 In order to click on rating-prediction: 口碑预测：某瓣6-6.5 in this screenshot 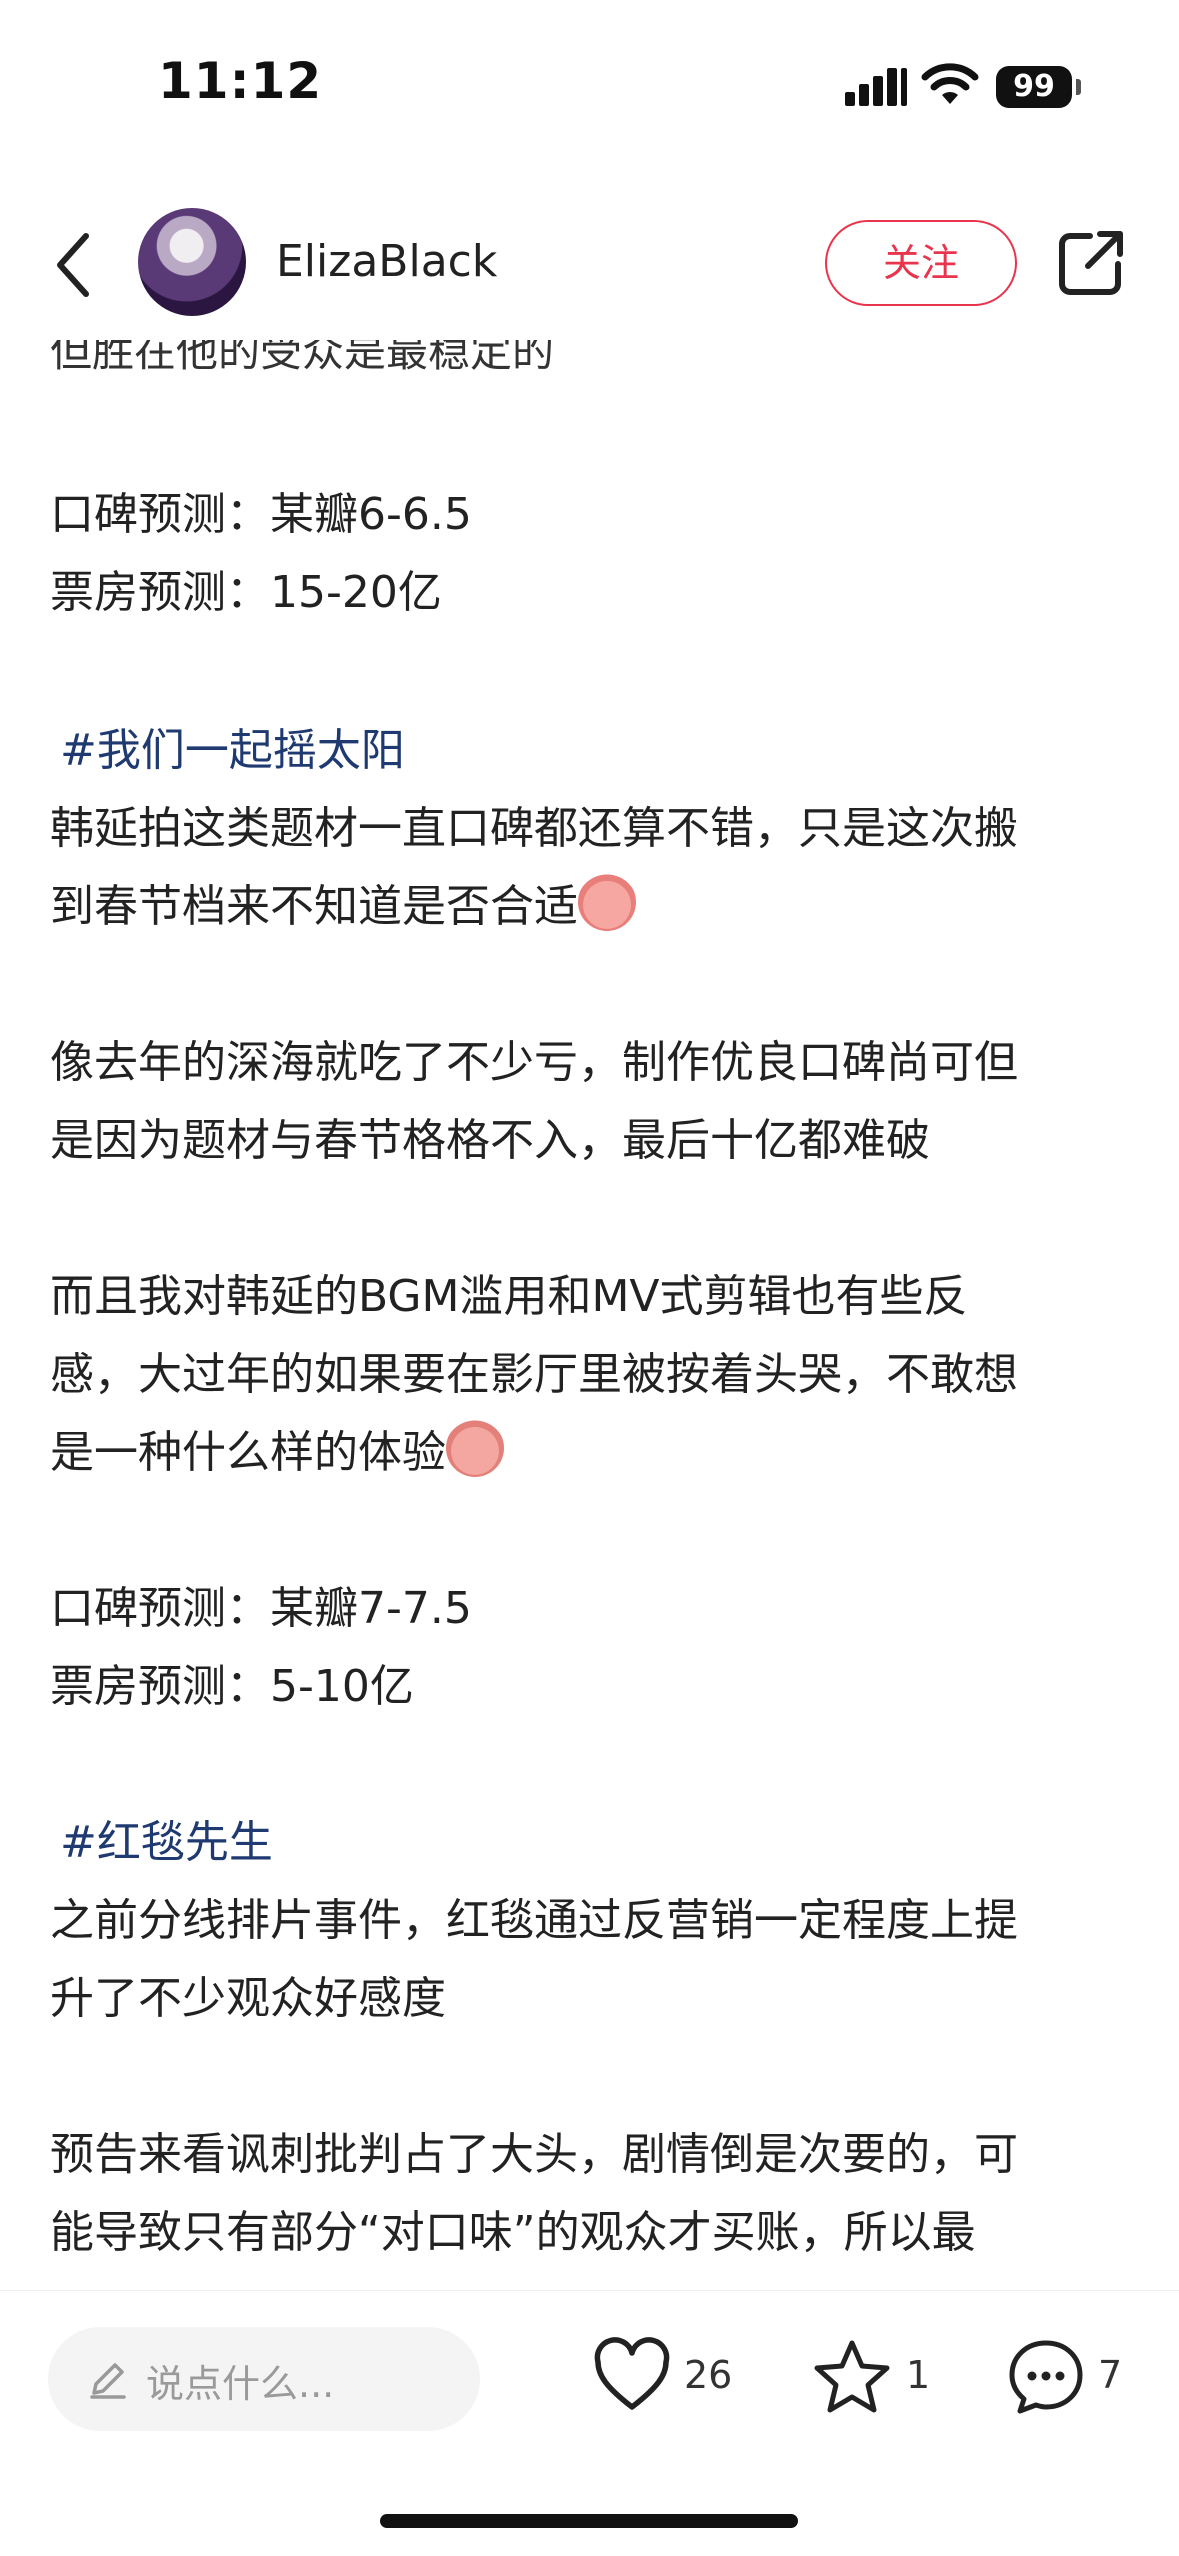, I will do `click(261, 514)`.